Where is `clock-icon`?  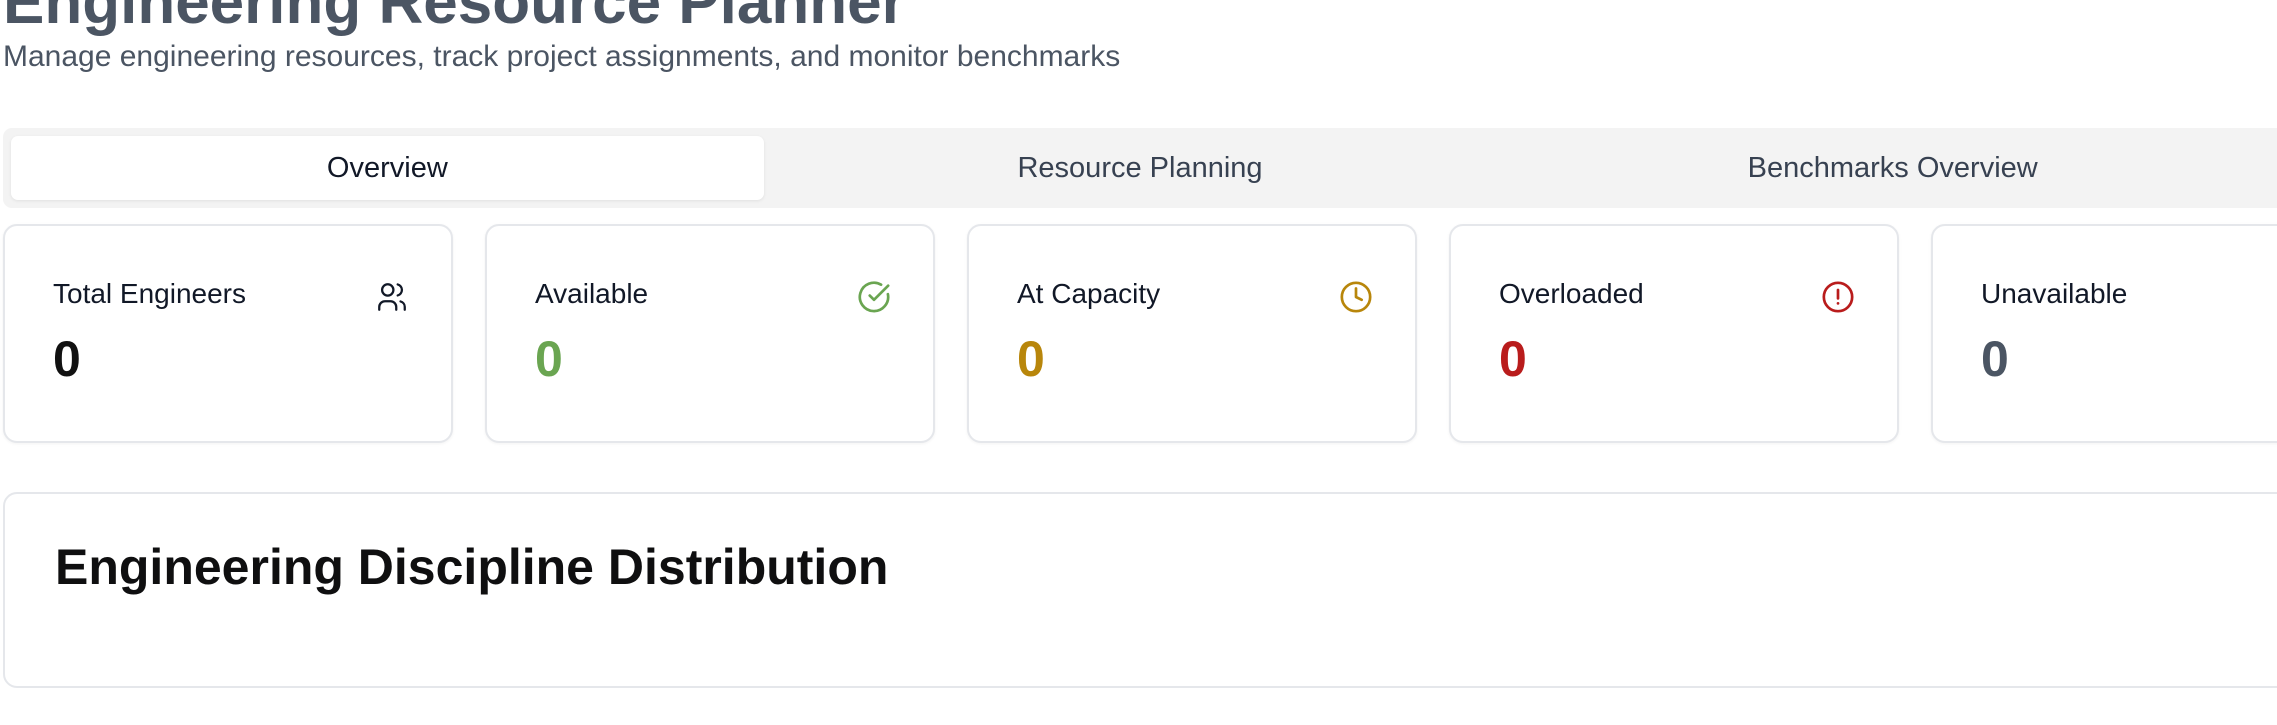 clock-icon is located at coordinates (1356, 297).